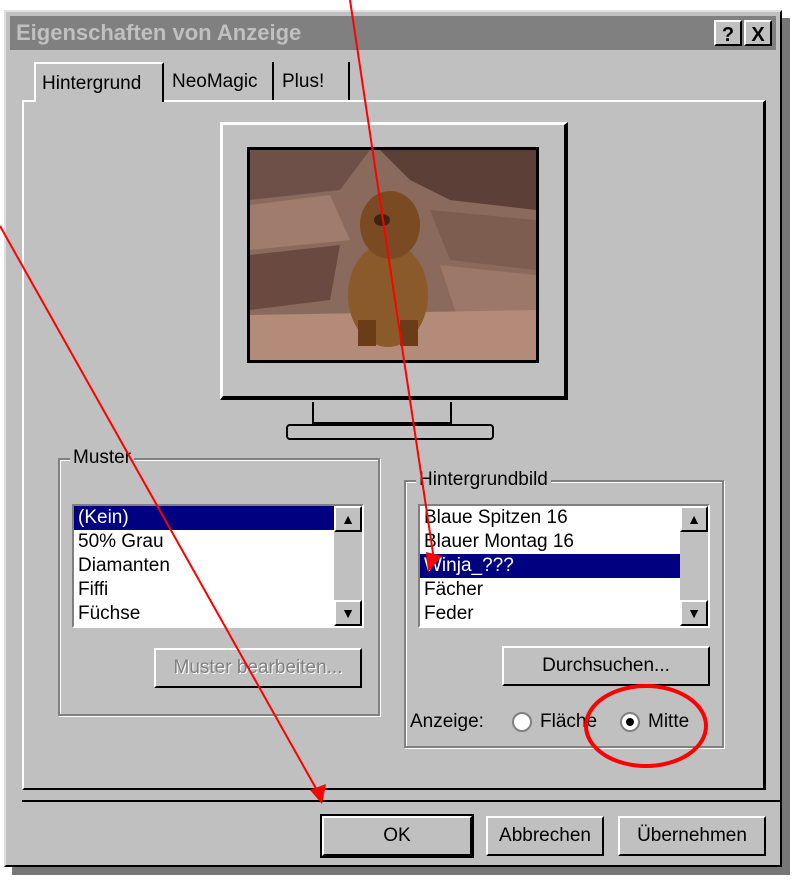 The image size is (802, 881). Describe the element at coordinates (99, 82) in the screenshot. I see `tab-hintergrund: Hintergrund` at that location.